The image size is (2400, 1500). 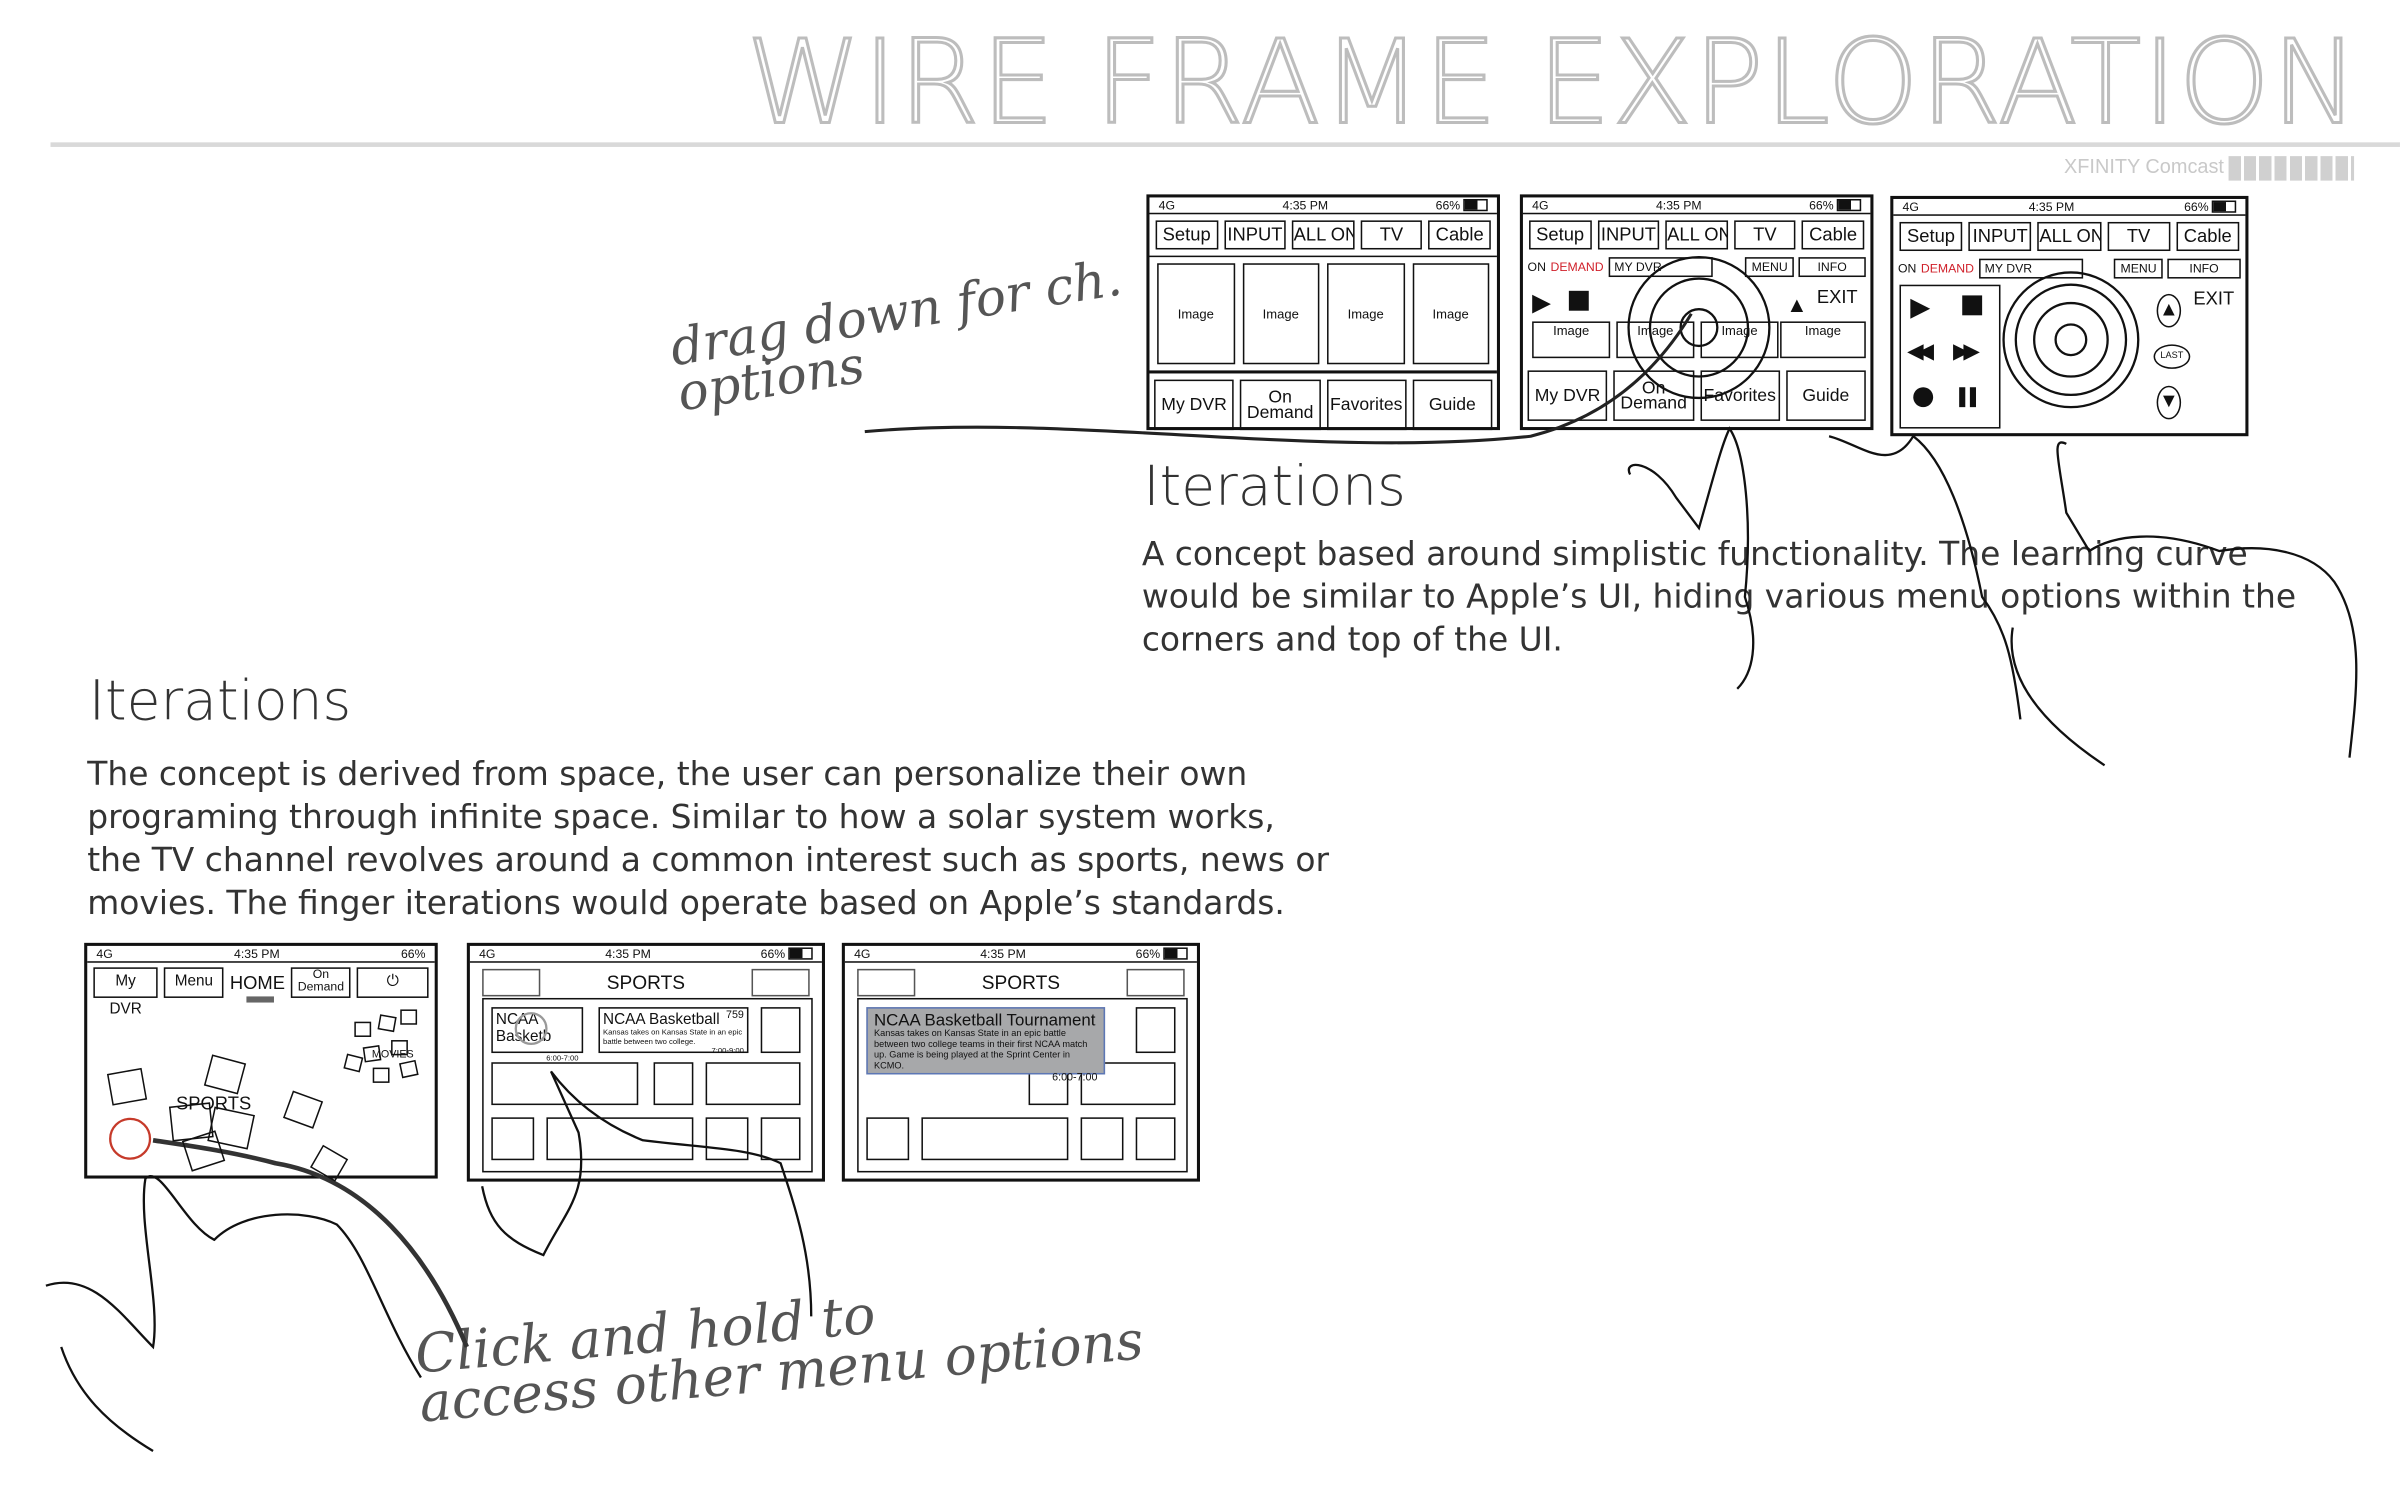 What do you see at coordinates (2172, 356) in the screenshot?
I see `last-button: LAST` at bounding box center [2172, 356].